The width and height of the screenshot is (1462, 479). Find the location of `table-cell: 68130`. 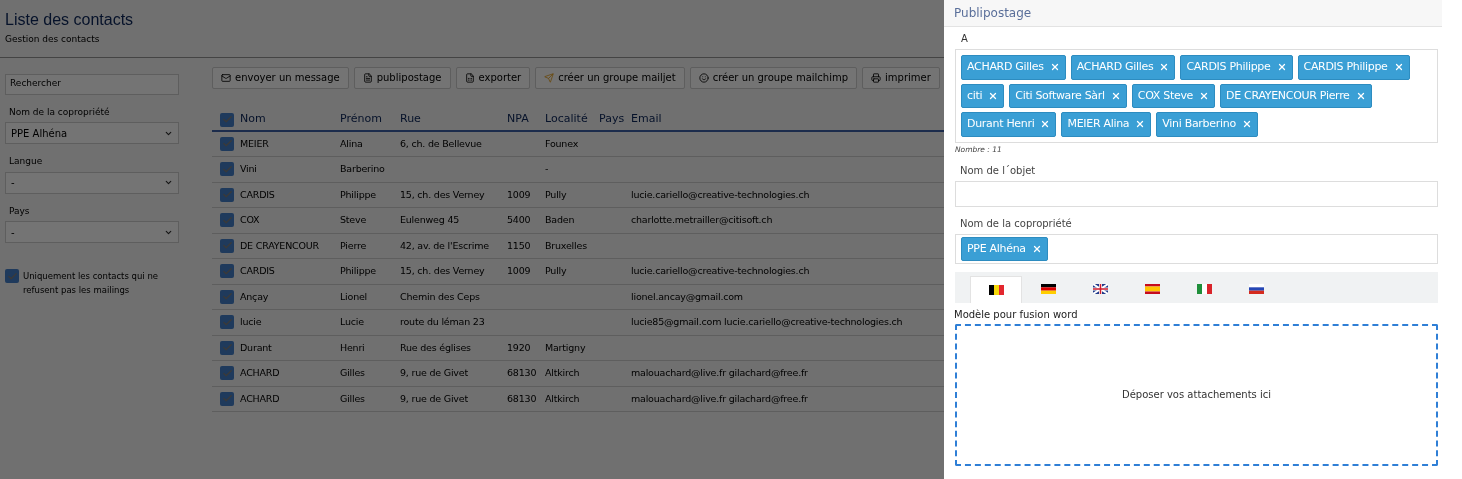

table-cell: 68130 is located at coordinates (522, 398).